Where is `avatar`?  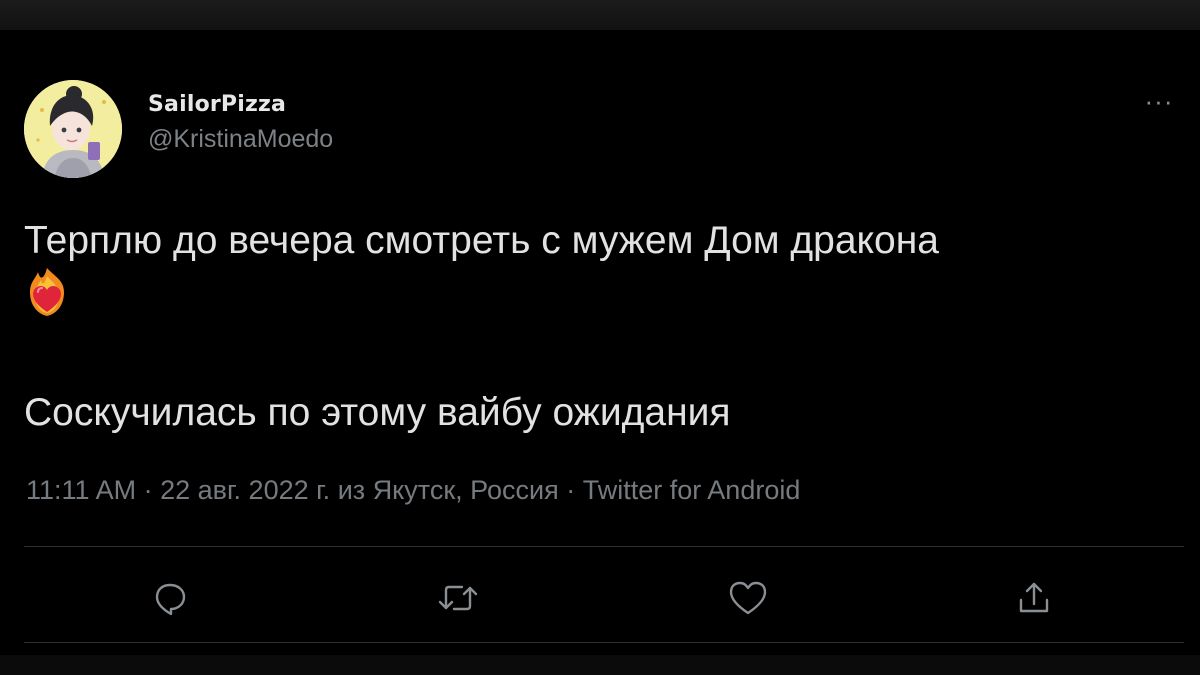 avatar is located at coordinates (73, 129).